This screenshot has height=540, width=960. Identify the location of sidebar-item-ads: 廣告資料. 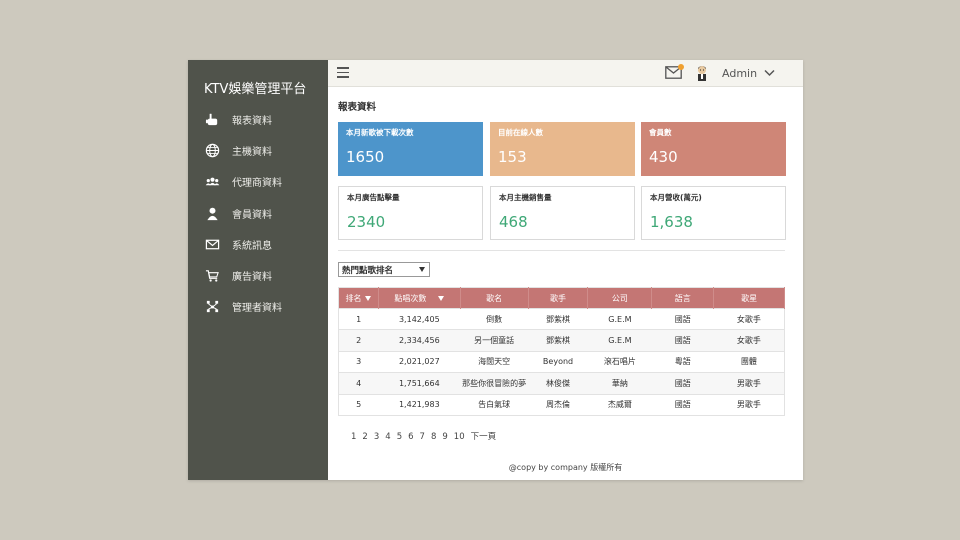
(258, 275).